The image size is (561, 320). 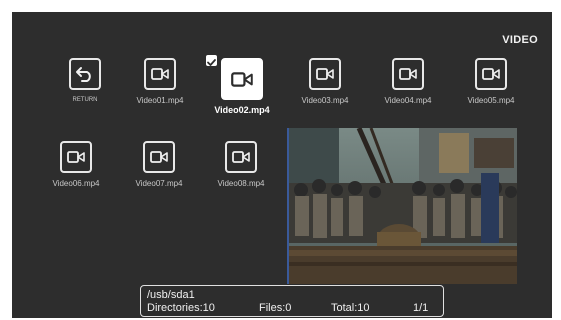 I want to click on file-tile-video06: Video06.mp4, so click(x=76, y=164).